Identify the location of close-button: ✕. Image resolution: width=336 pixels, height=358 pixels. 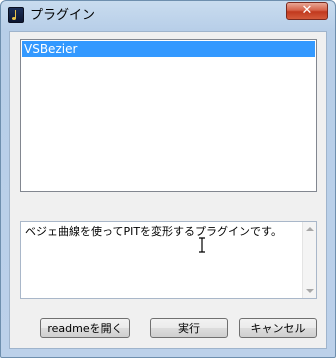
(307, 11).